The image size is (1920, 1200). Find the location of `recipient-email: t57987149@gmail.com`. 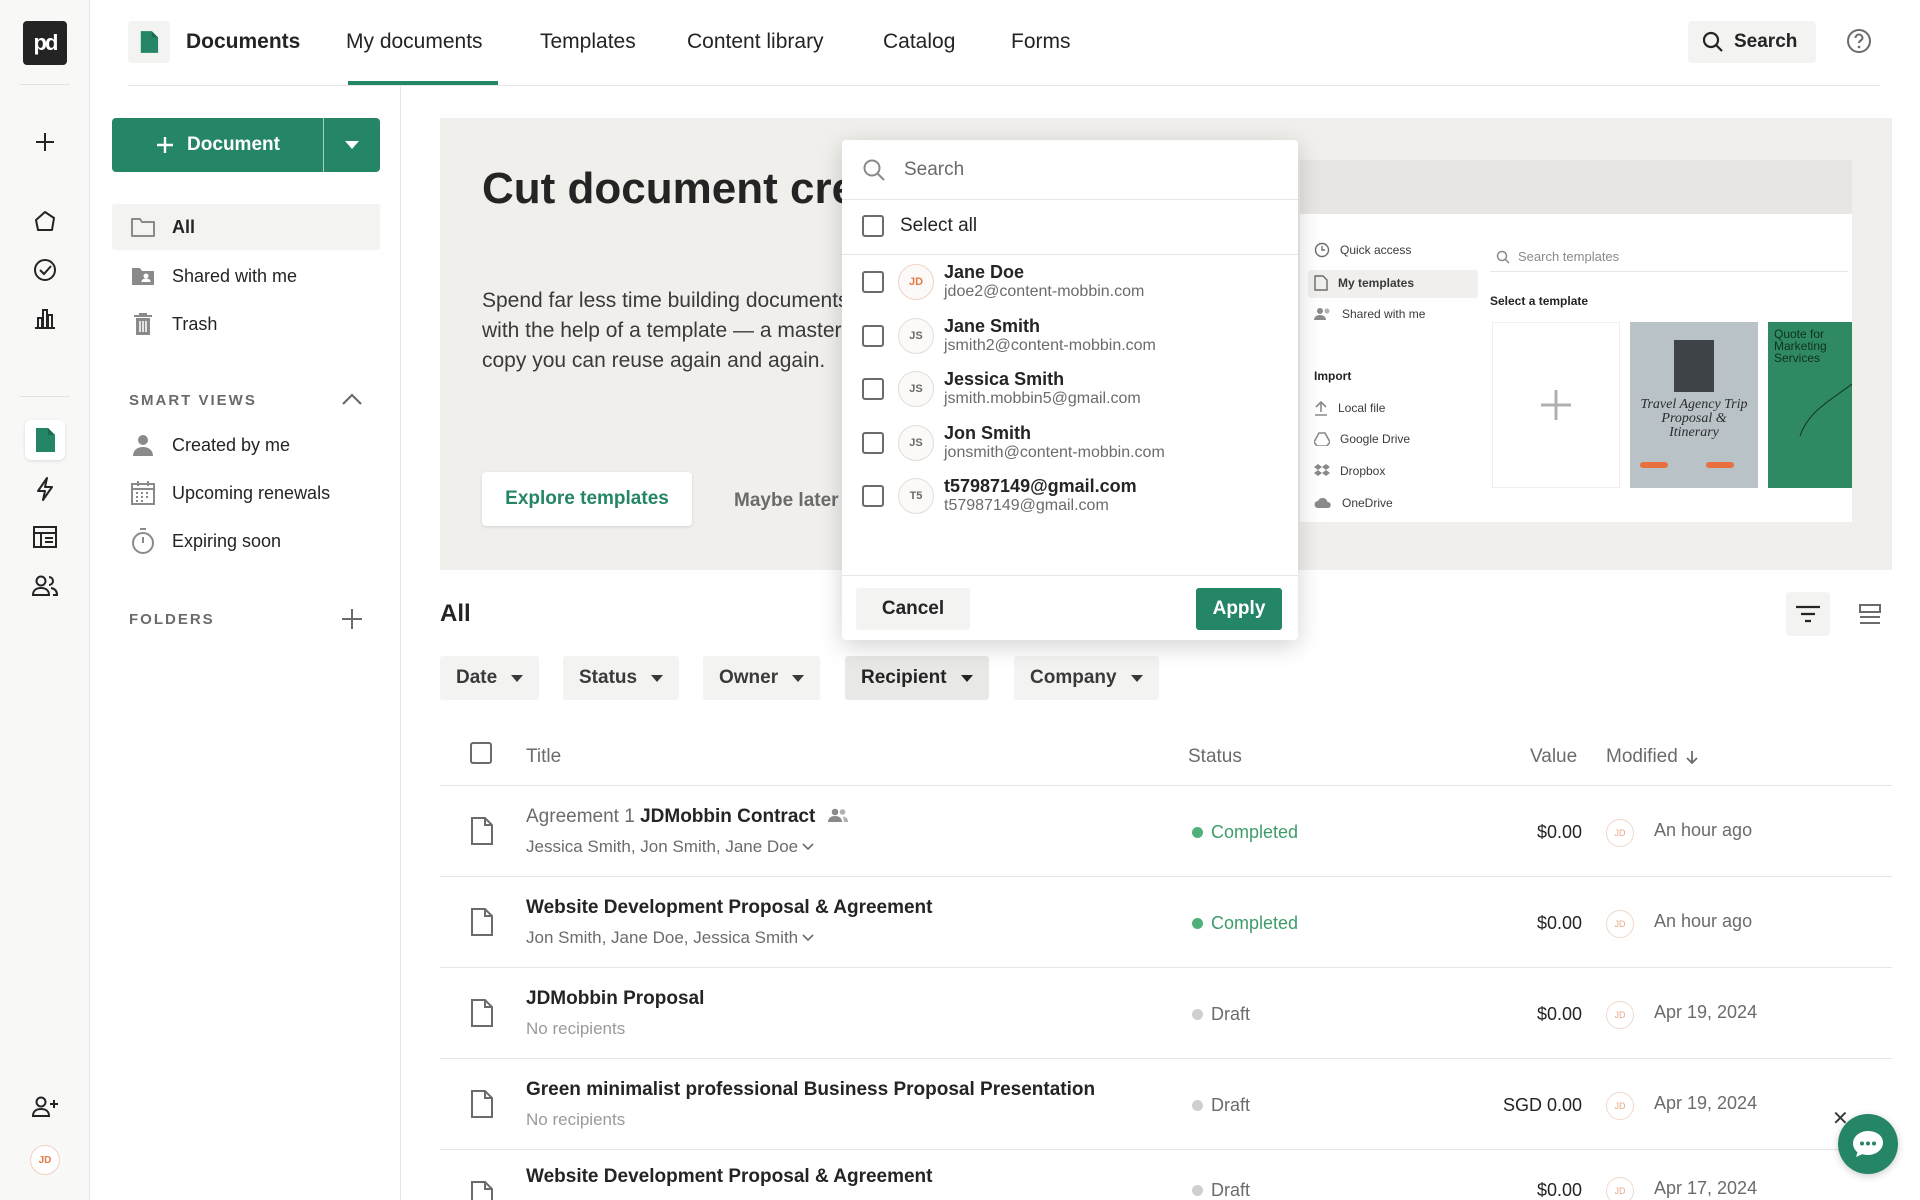

recipient-email: t57987149@gmail.com is located at coordinates (1026, 505).